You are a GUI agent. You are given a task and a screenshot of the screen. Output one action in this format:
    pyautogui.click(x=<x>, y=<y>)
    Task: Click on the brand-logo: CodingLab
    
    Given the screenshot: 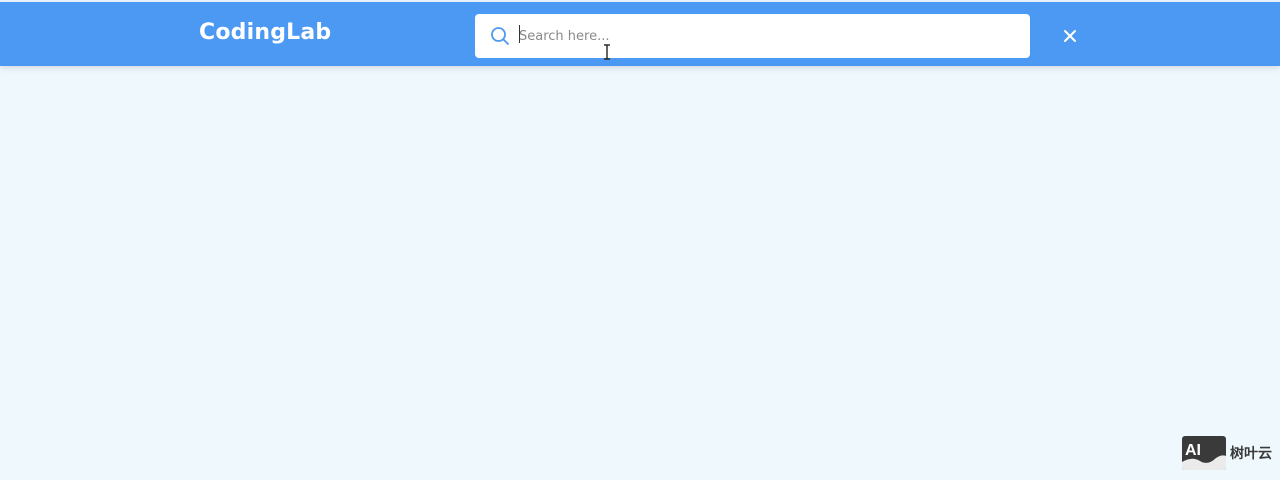 What is the action you would take?
    pyautogui.click(x=265, y=32)
    